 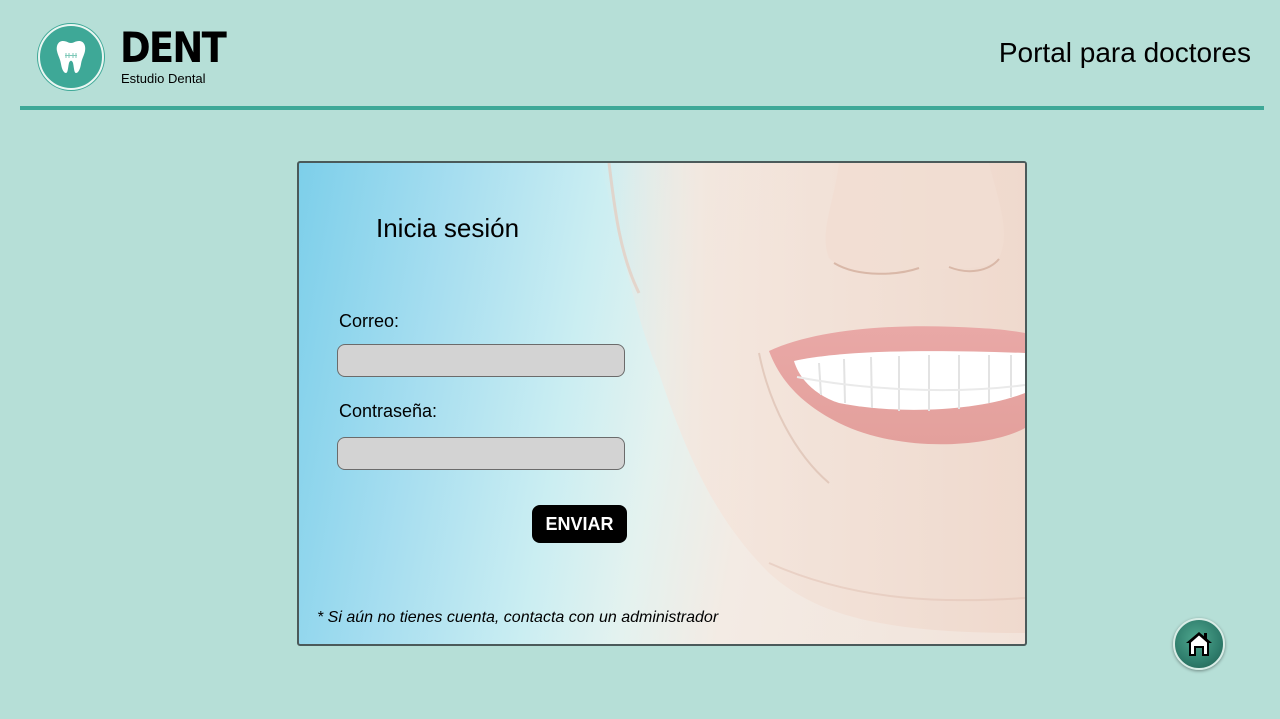 I want to click on email-label: Correo:, so click(x=369, y=321).